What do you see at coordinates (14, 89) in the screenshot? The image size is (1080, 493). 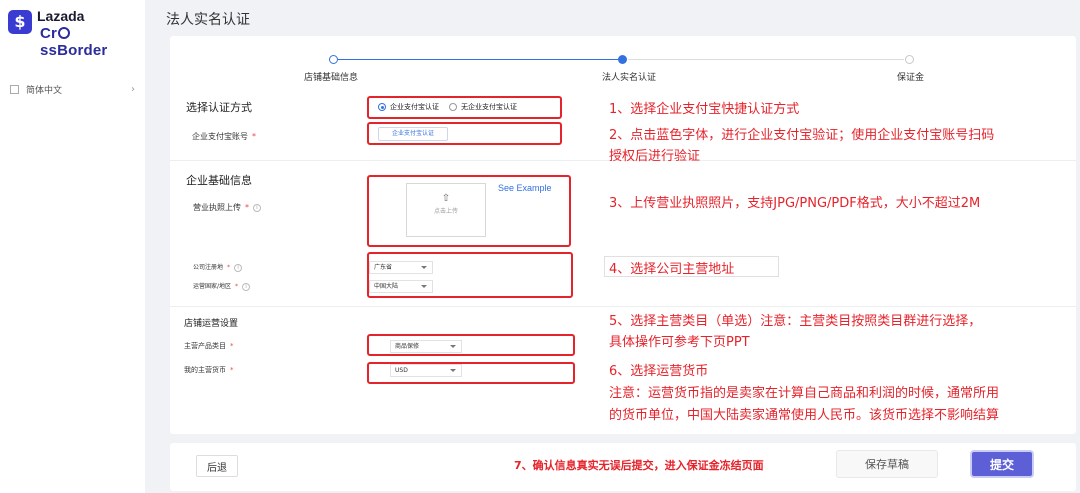 I see `language-icon` at bounding box center [14, 89].